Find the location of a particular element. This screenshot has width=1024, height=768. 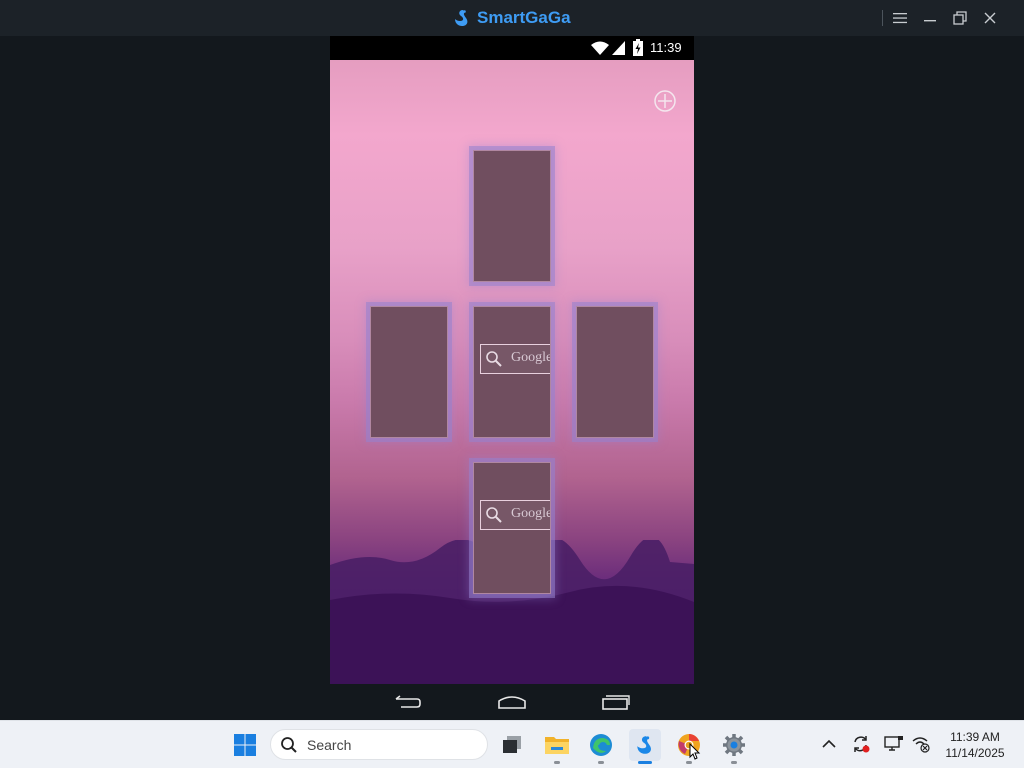

search-label: Search is located at coordinates (329, 745).